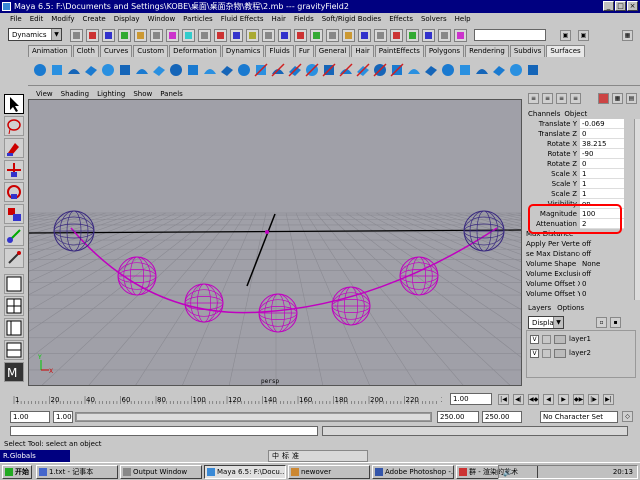 This screenshot has height=480, width=640. I want to click on command-input, so click(164, 431).